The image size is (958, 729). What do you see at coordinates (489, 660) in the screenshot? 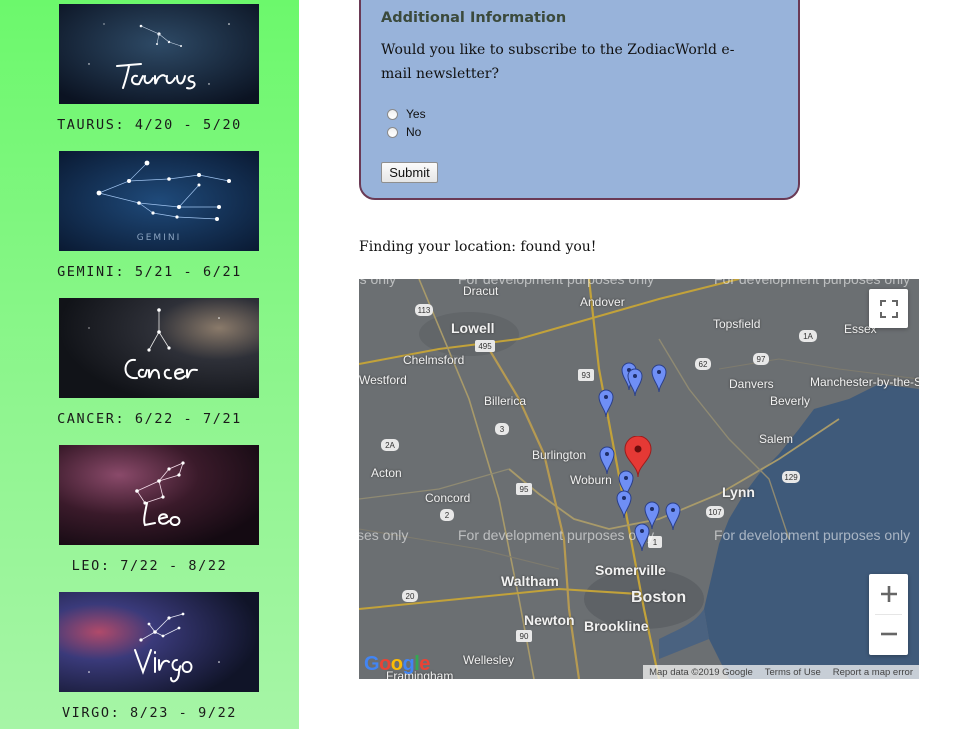
I see `place-label: Wellesley` at bounding box center [489, 660].